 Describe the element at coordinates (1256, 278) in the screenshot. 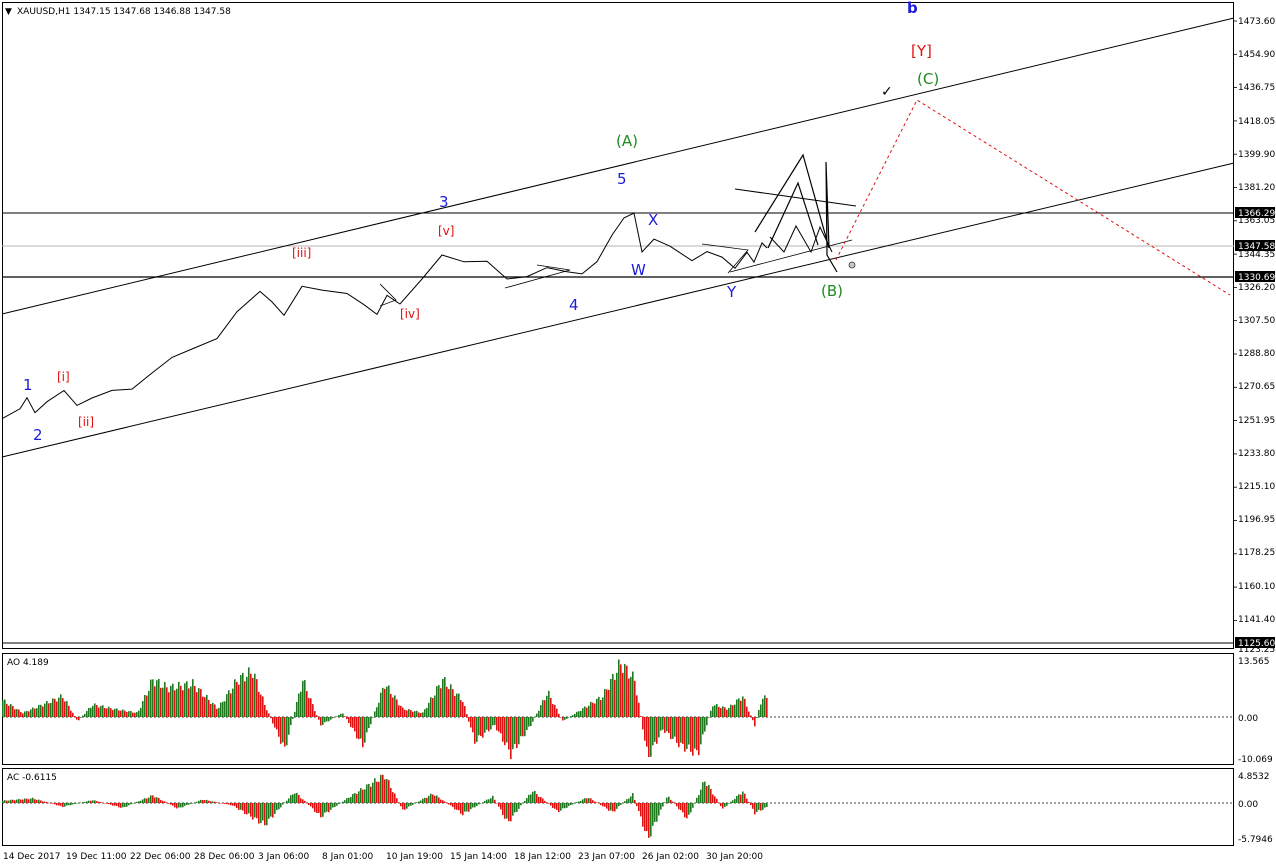

I see `price-badge-label: 1330.69` at that location.